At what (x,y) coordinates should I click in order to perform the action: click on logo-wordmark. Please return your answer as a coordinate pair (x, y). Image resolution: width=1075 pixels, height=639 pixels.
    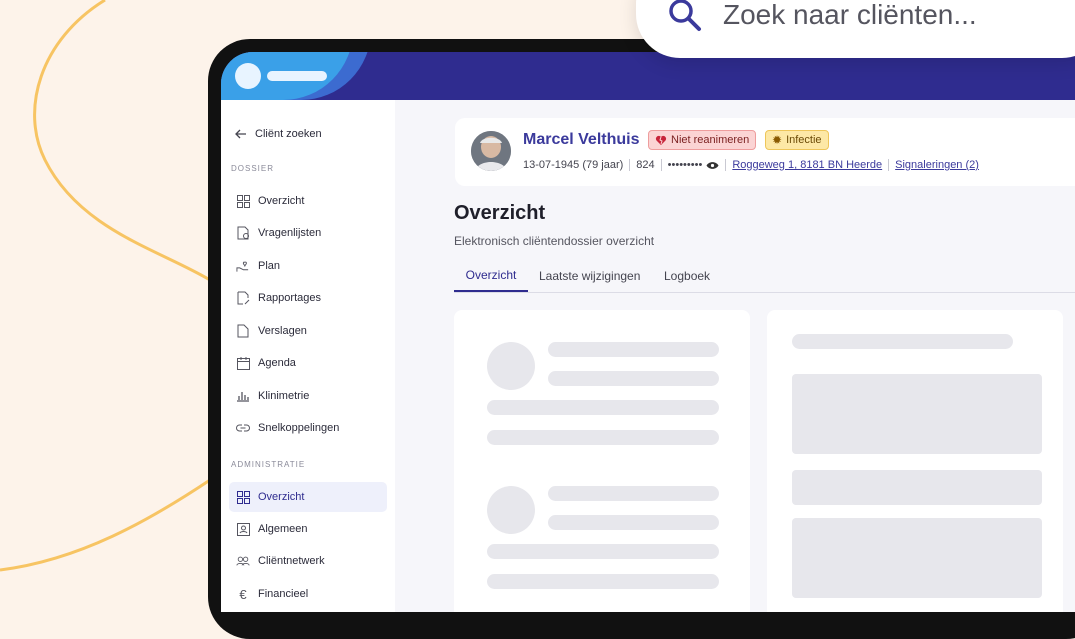
    Looking at the image, I should click on (297, 76).